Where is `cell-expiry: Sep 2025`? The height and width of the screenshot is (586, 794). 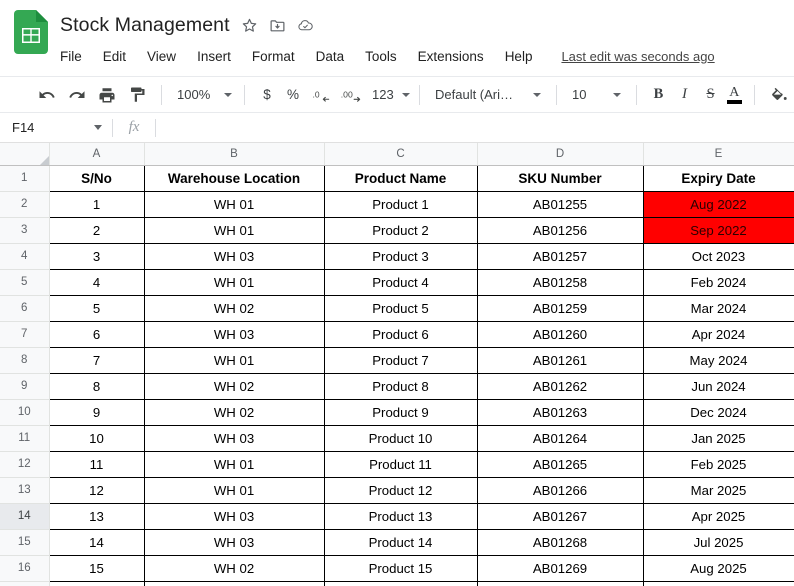 cell-expiry: Sep 2025 is located at coordinates (718, 583).